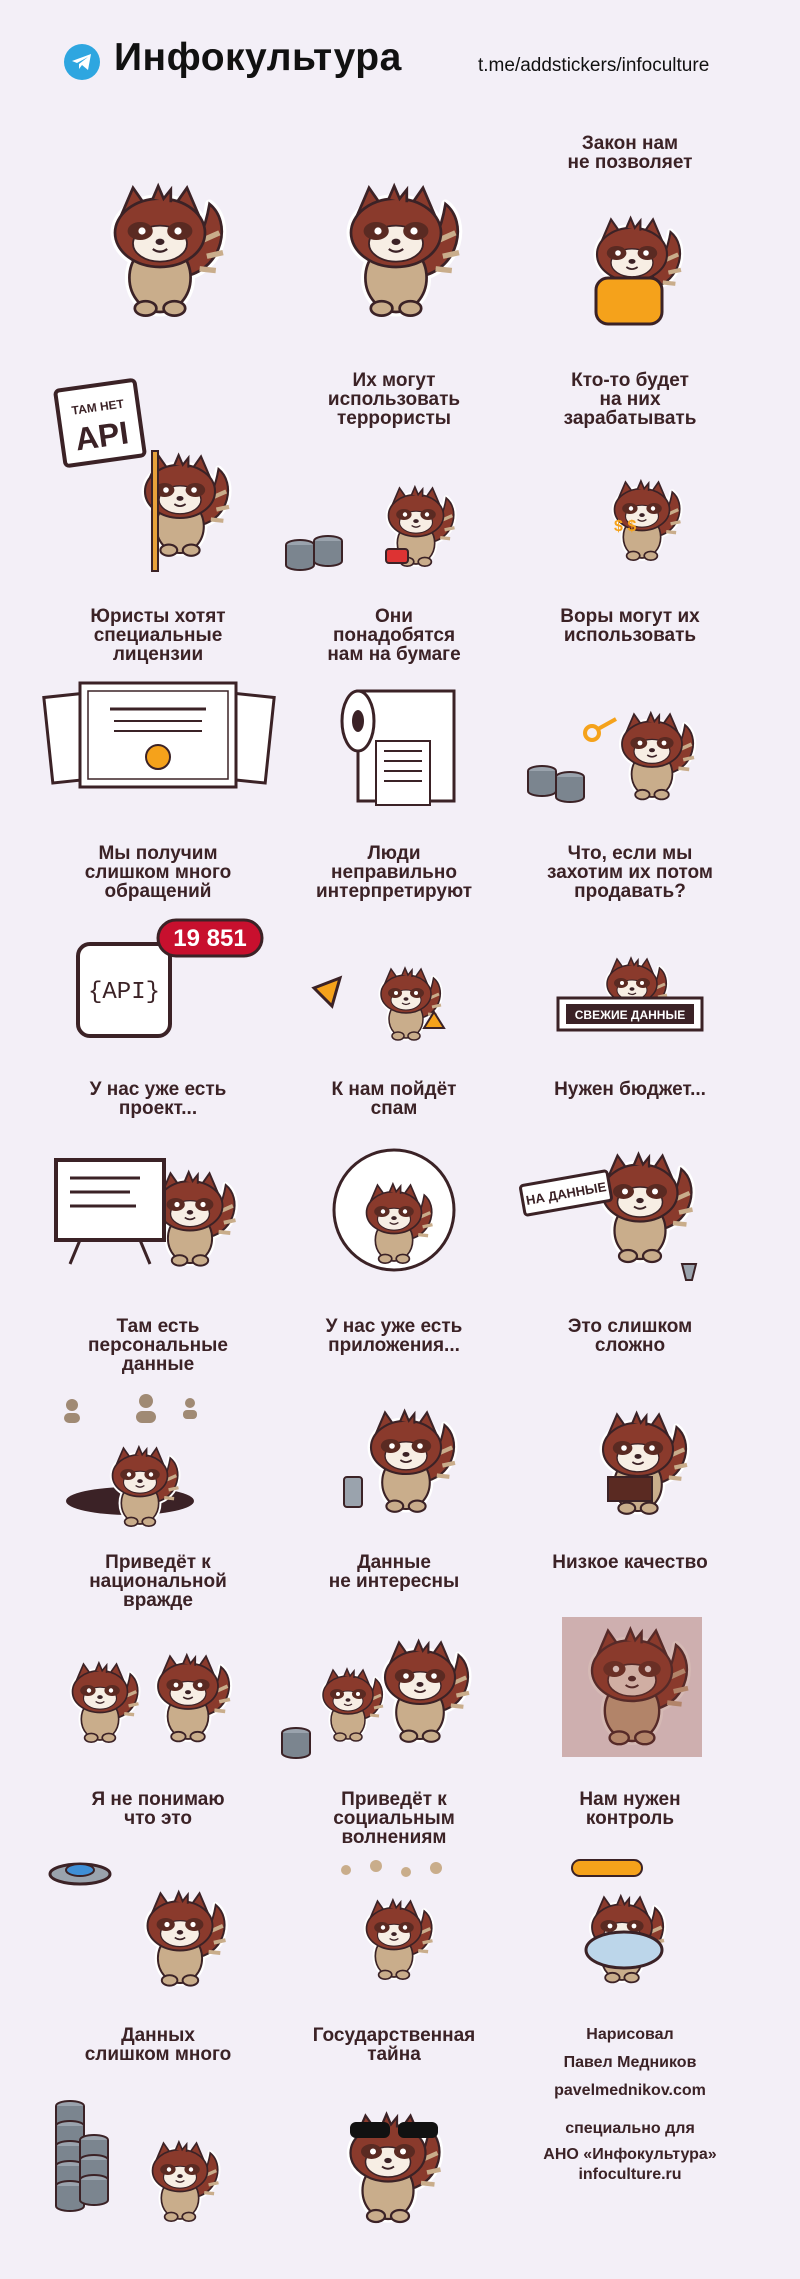 The image size is (800, 2279). I want to click on sticker-caption: Приведёт к национальной вражде, so click(158, 1581).